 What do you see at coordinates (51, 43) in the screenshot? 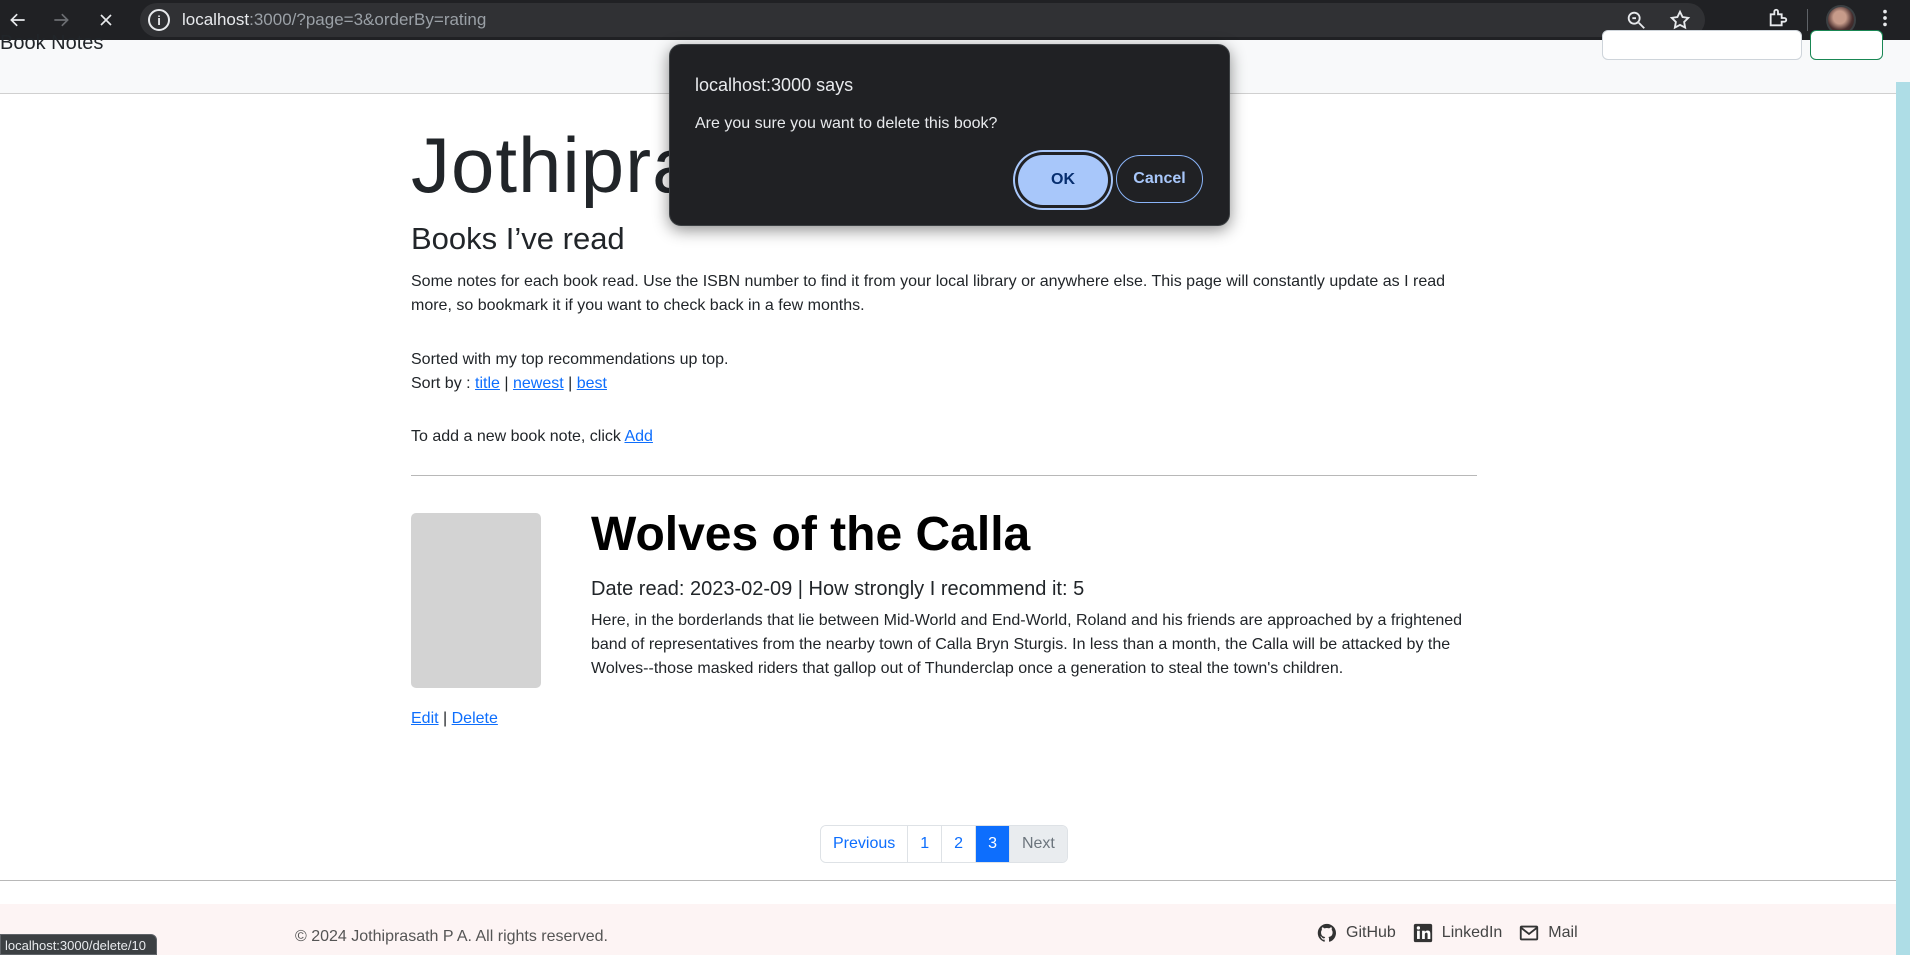
I see `navbar-brand: Book Notes` at bounding box center [51, 43].